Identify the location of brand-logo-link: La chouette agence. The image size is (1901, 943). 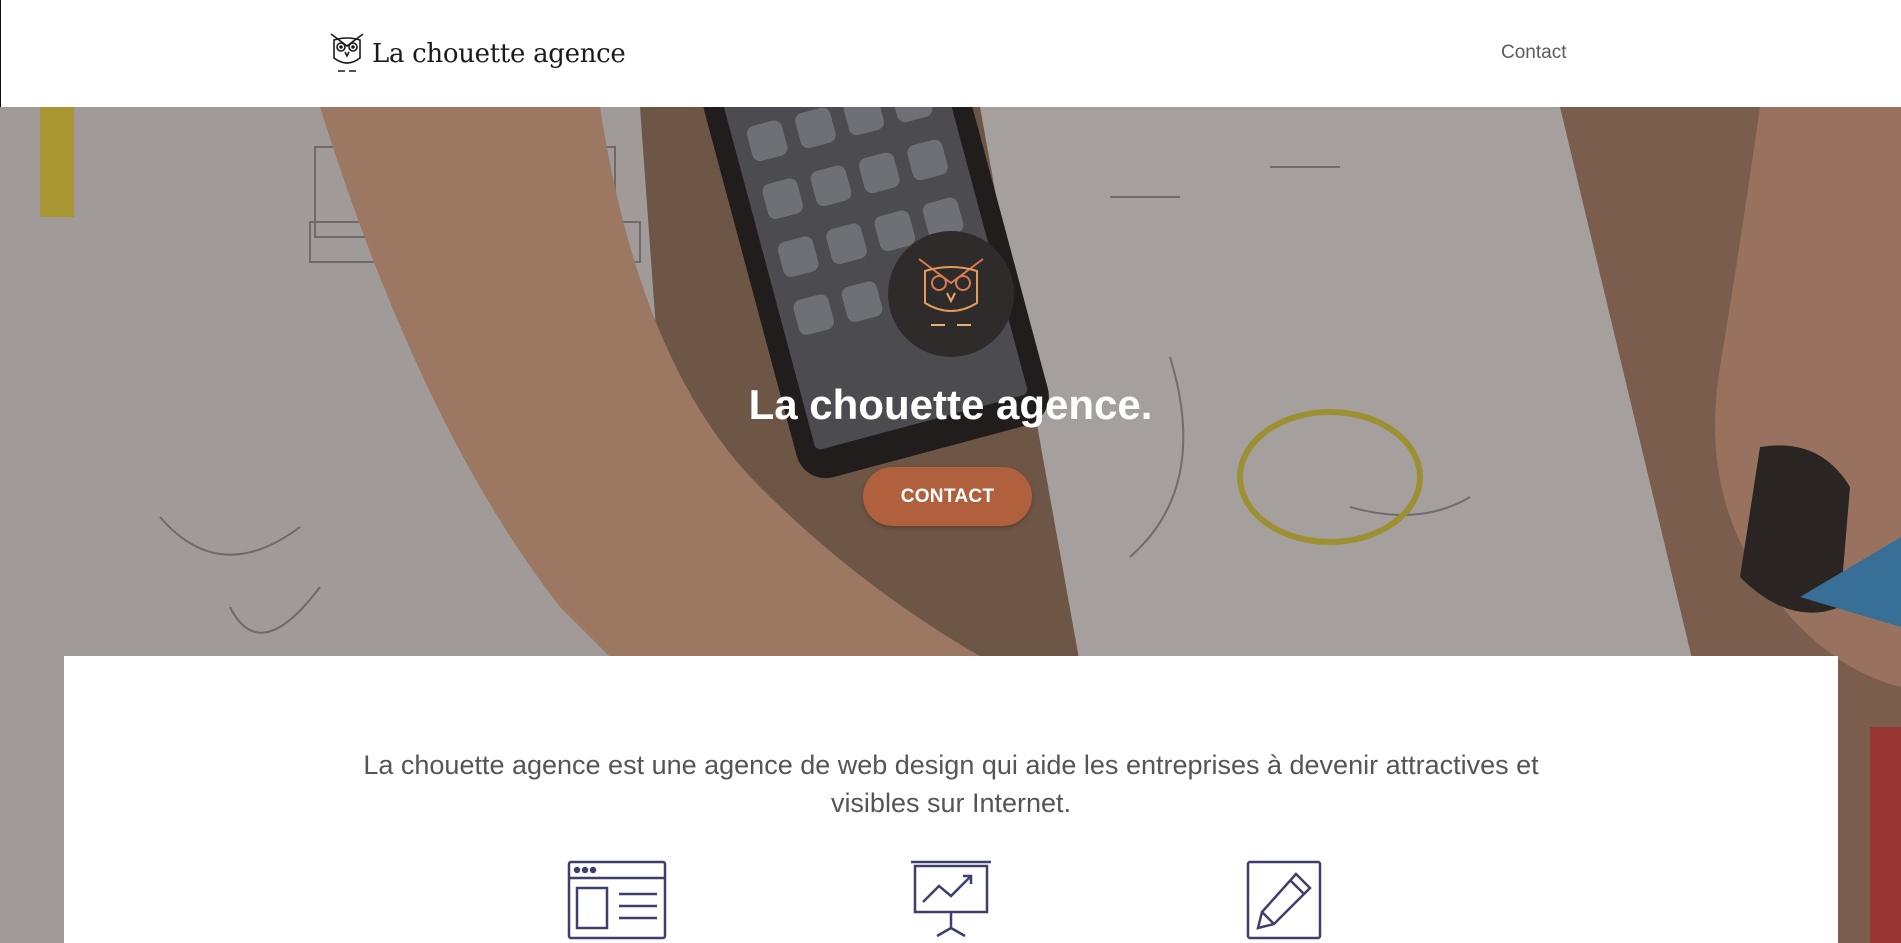
(477, 54).